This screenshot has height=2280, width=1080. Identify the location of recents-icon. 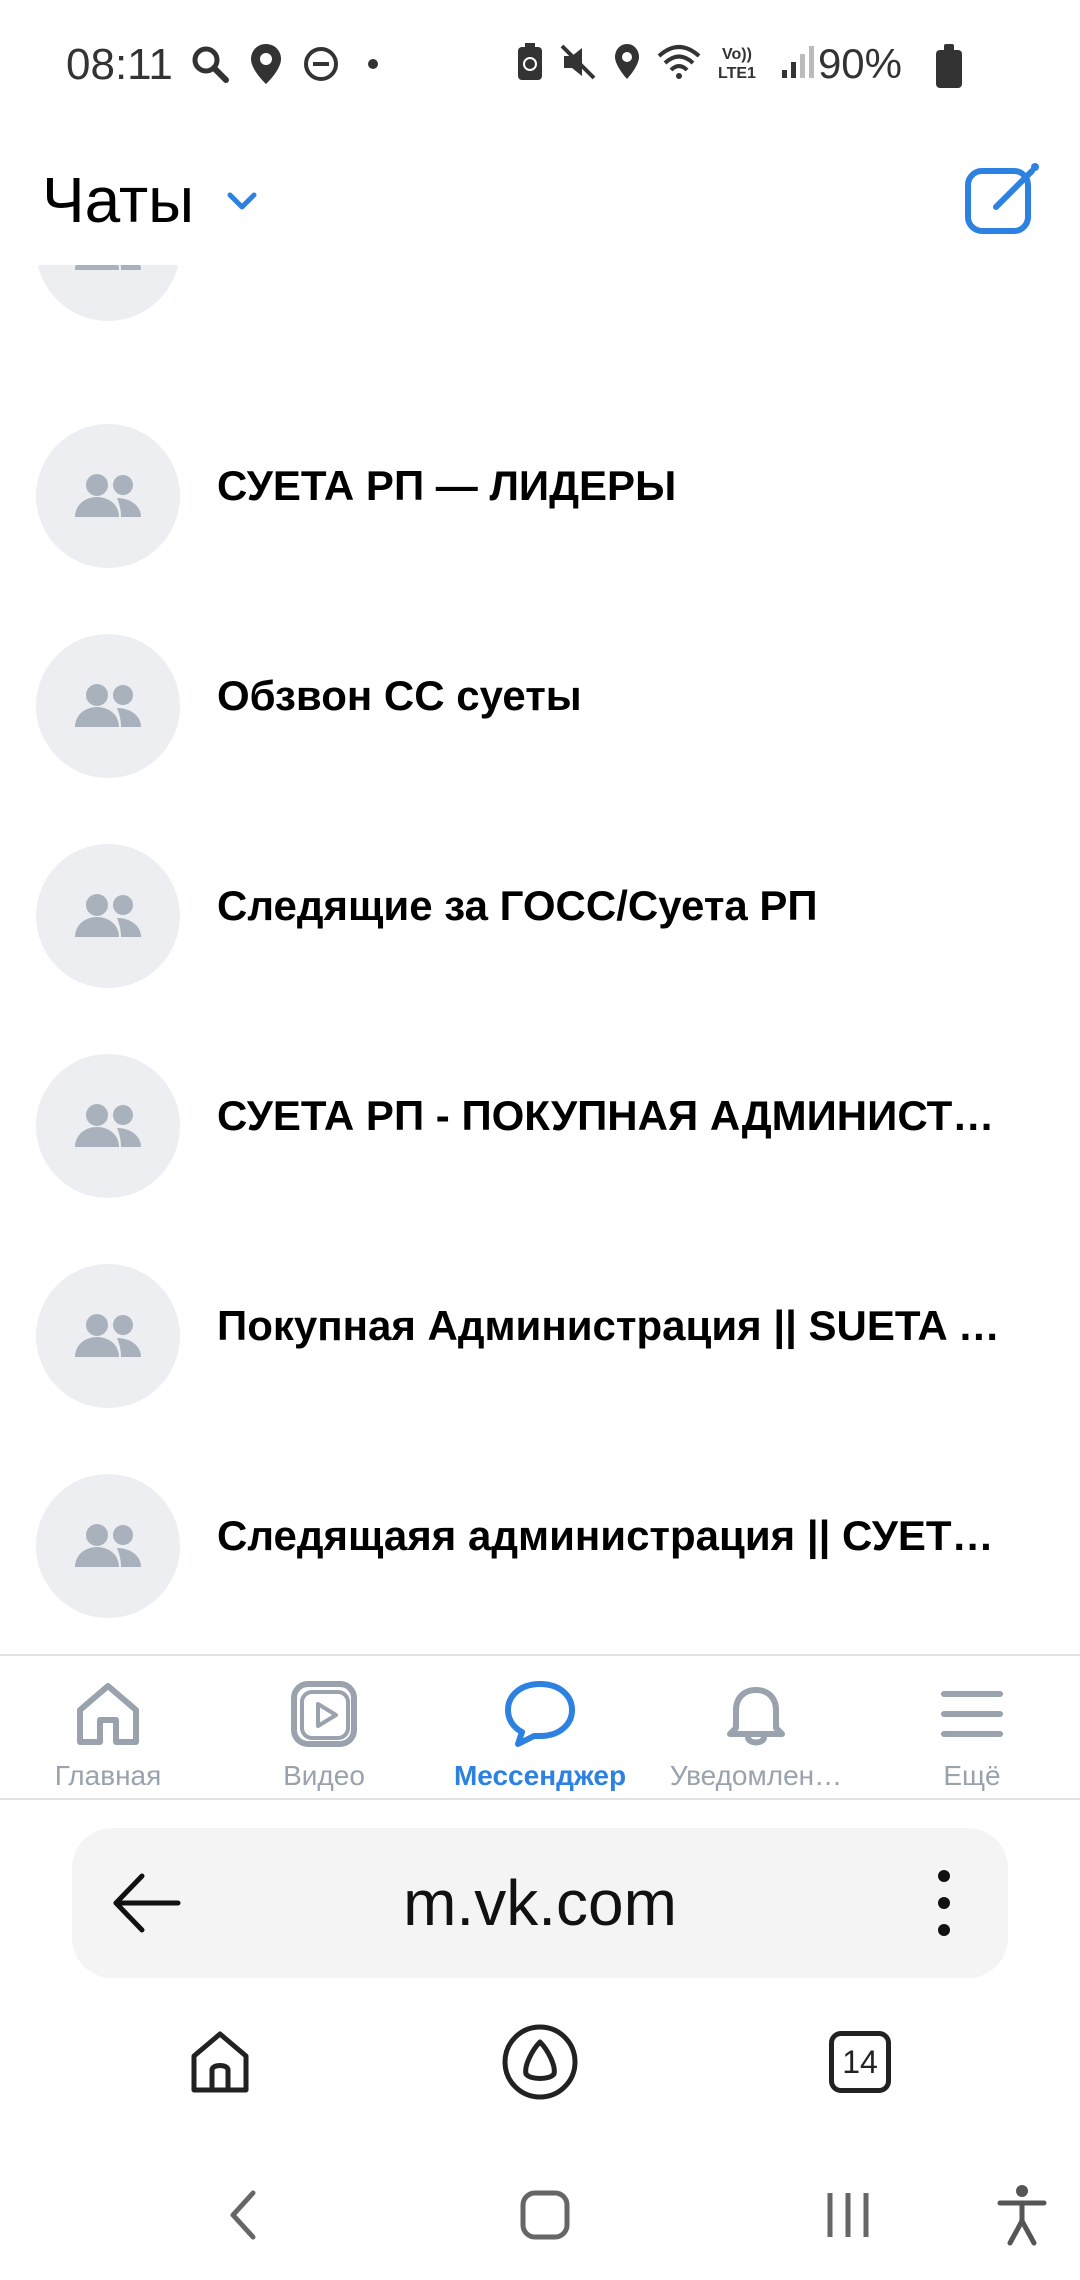
(848, 2215).